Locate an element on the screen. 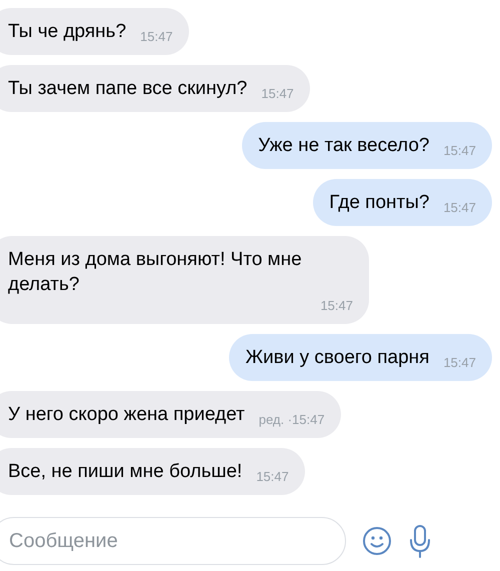  message-time: ред. ·15:47 is located at coordinates (291, 420).